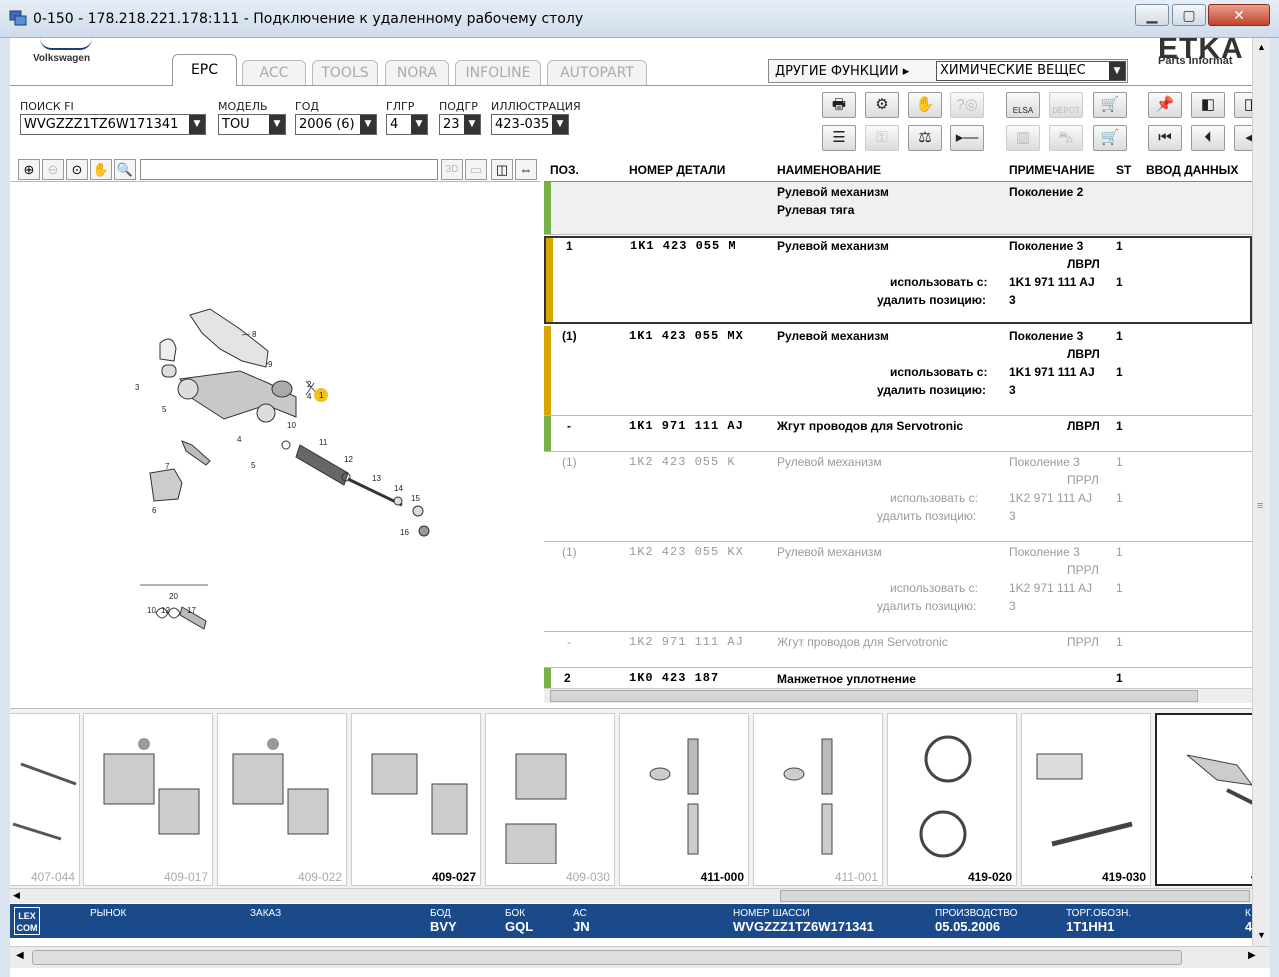  Describe the element at coordinates (842, 71) in the screenshot. I see `other-functions-label: ДРУГИЕ ФУНКЦИИ ▸` at that location.